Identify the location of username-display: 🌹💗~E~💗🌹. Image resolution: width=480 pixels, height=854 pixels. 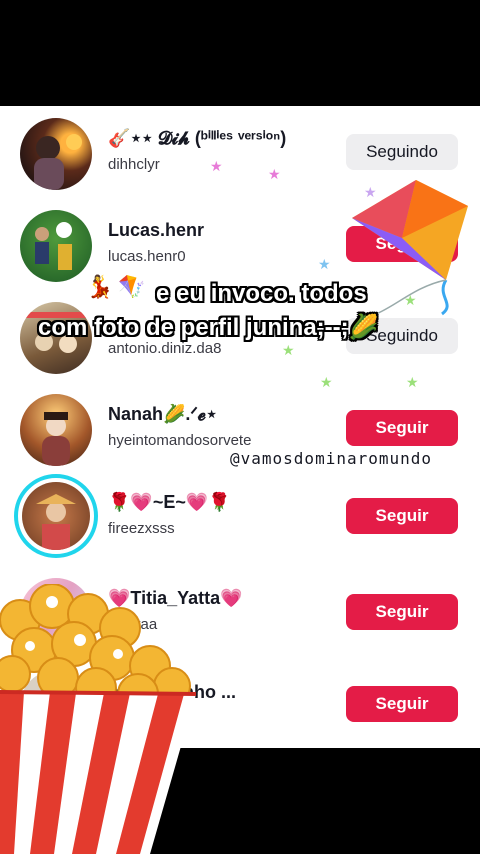
(169, 502).